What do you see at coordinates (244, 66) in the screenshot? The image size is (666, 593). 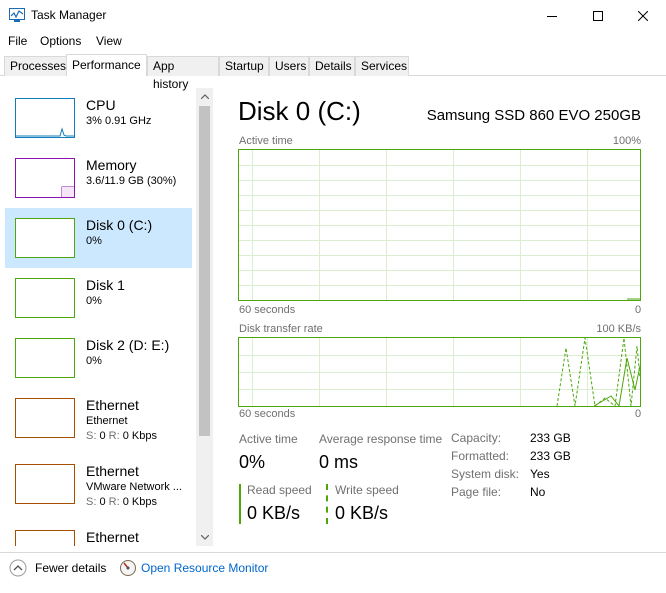 I see `tab-startup: Startup` at bounding box center [244, 66].